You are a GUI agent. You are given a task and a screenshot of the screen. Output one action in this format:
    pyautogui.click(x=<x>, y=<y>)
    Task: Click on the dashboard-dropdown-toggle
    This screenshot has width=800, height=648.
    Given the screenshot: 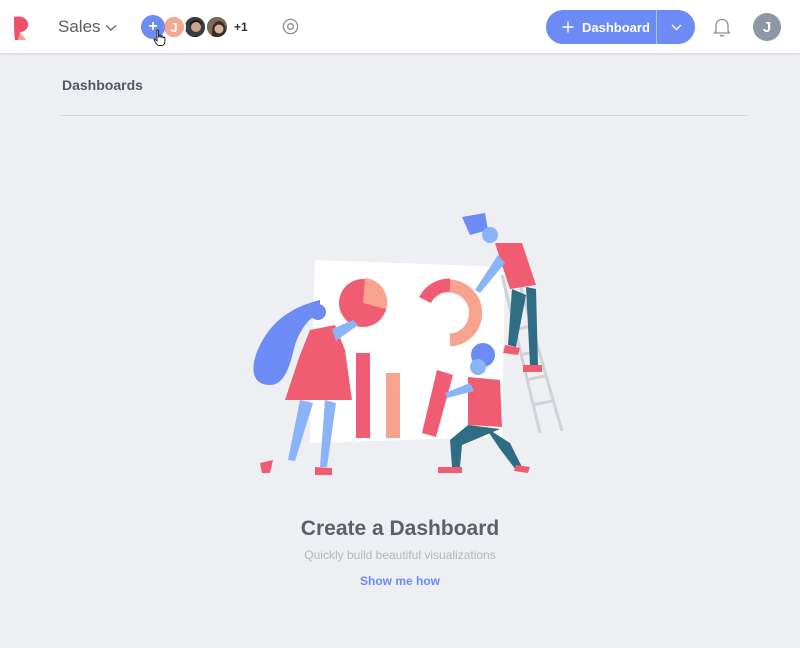 What is the action you would take?
    pyautogui.click(x=676, y=27)
    